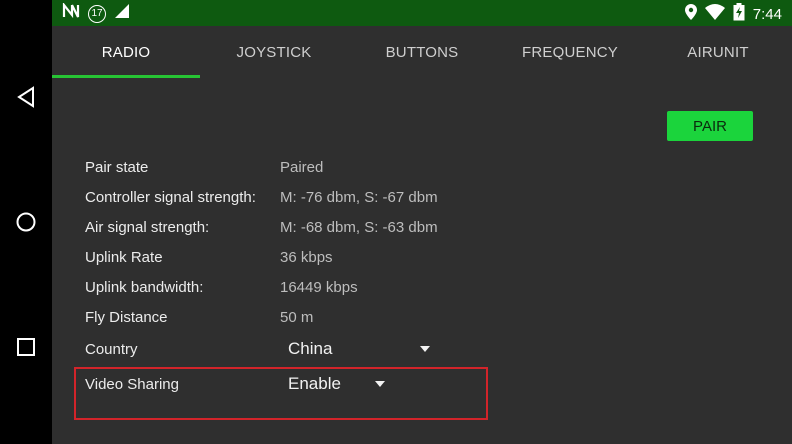 This screenshot has width=792, height=444. Describe the element at coordinates (204, 167) in the screenshot. I see `info-row-pair-state: Pair state Paired` at that location.